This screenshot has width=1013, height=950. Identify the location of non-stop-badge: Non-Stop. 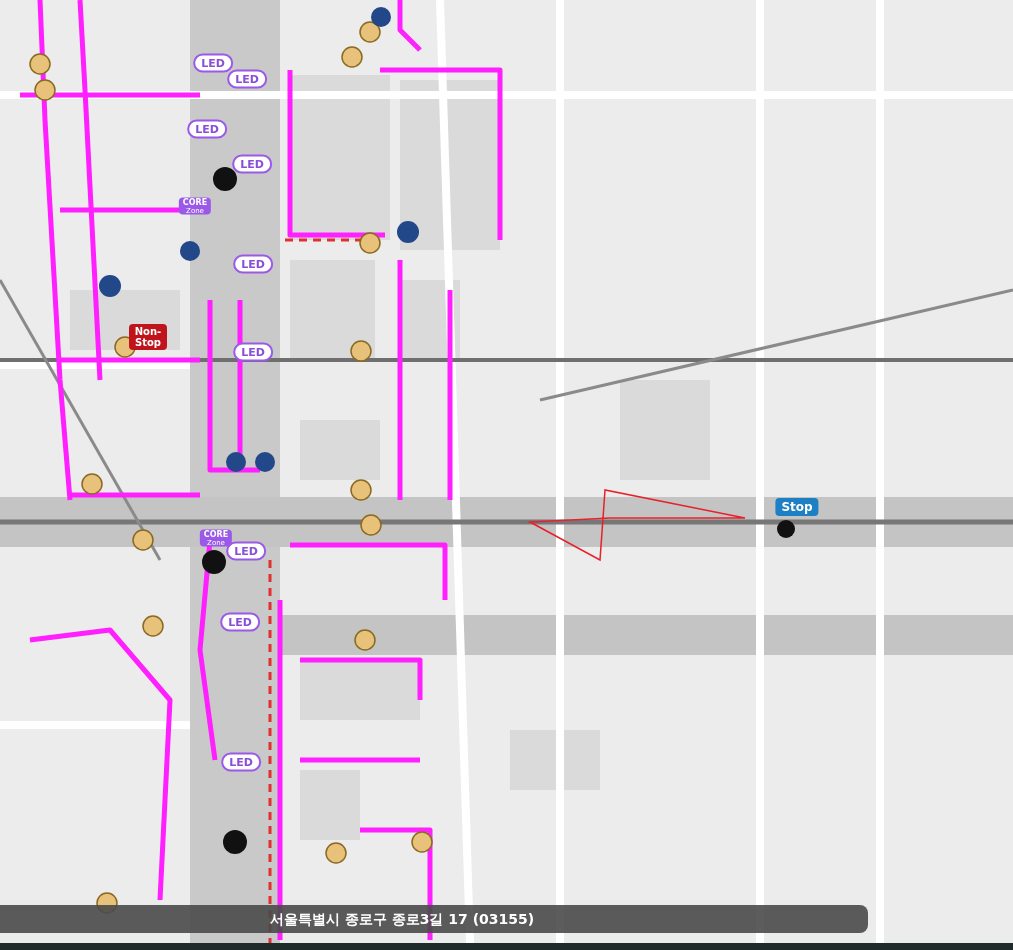
(148, 337).